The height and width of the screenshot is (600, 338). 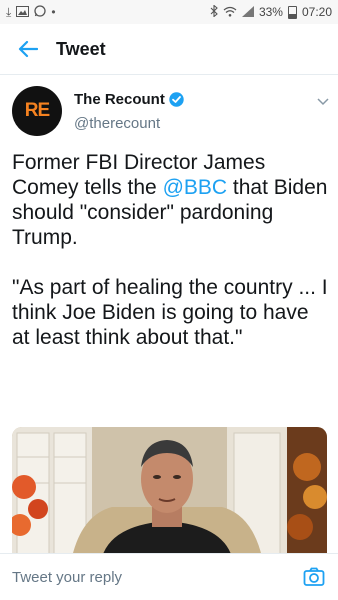 I want to click on author-name-row: The Recount, so click(x=129, y=99).